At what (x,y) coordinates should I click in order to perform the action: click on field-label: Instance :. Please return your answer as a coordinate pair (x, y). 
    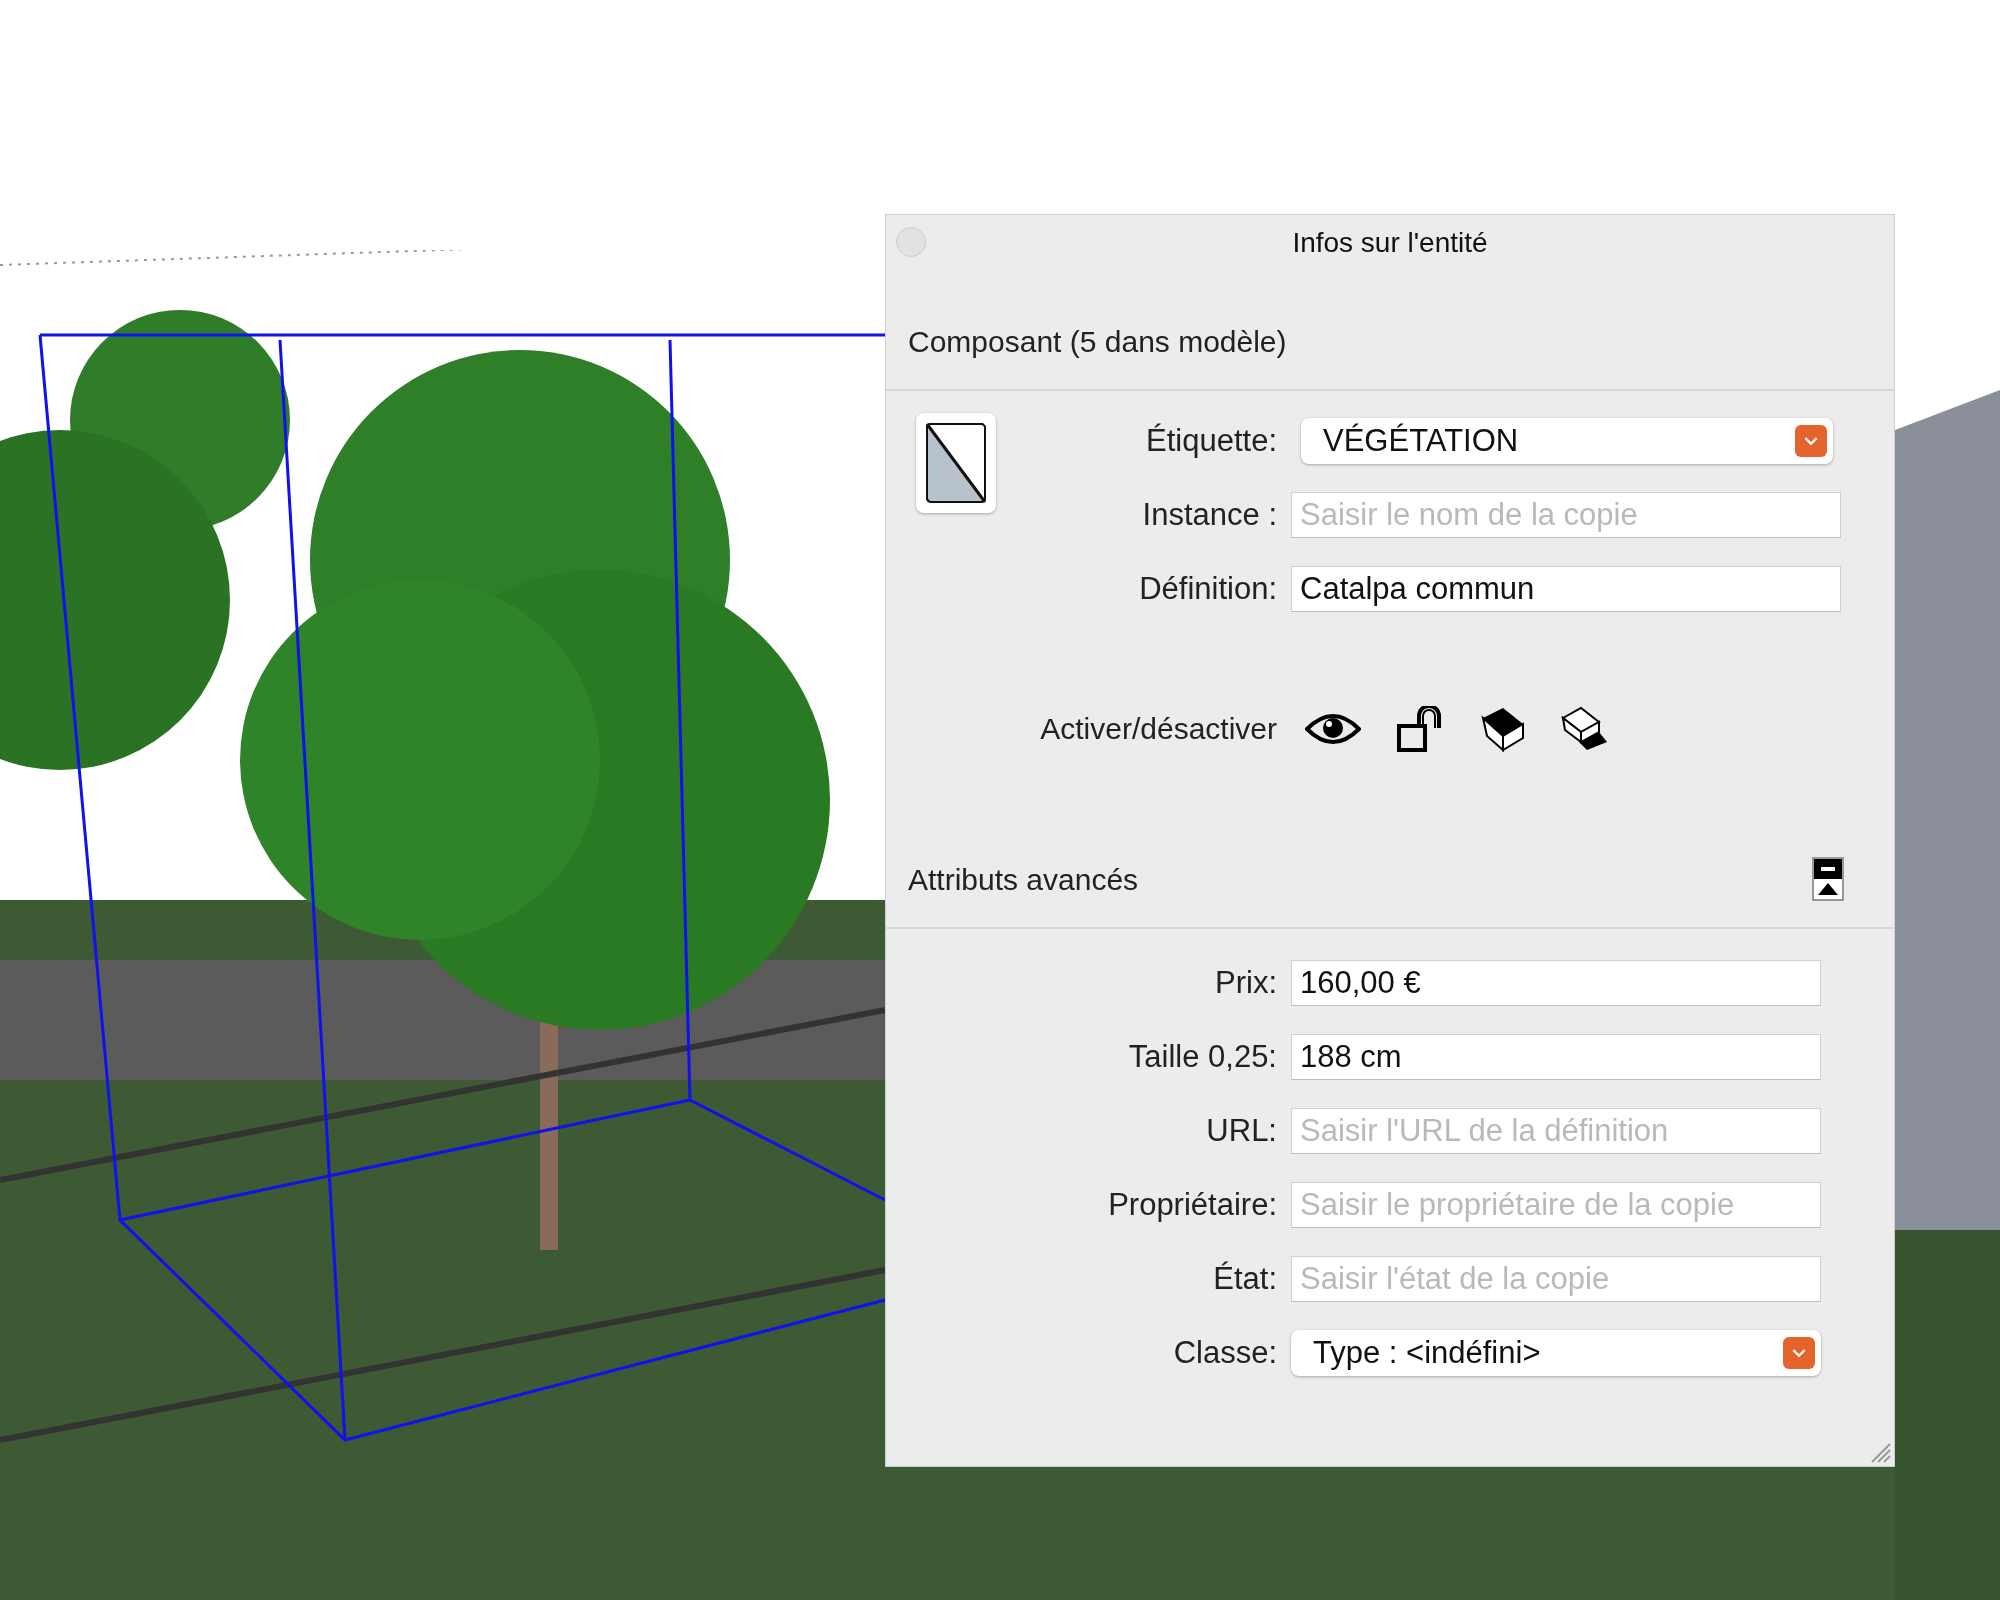
    Looking at the image, I should click on (1209, 515).